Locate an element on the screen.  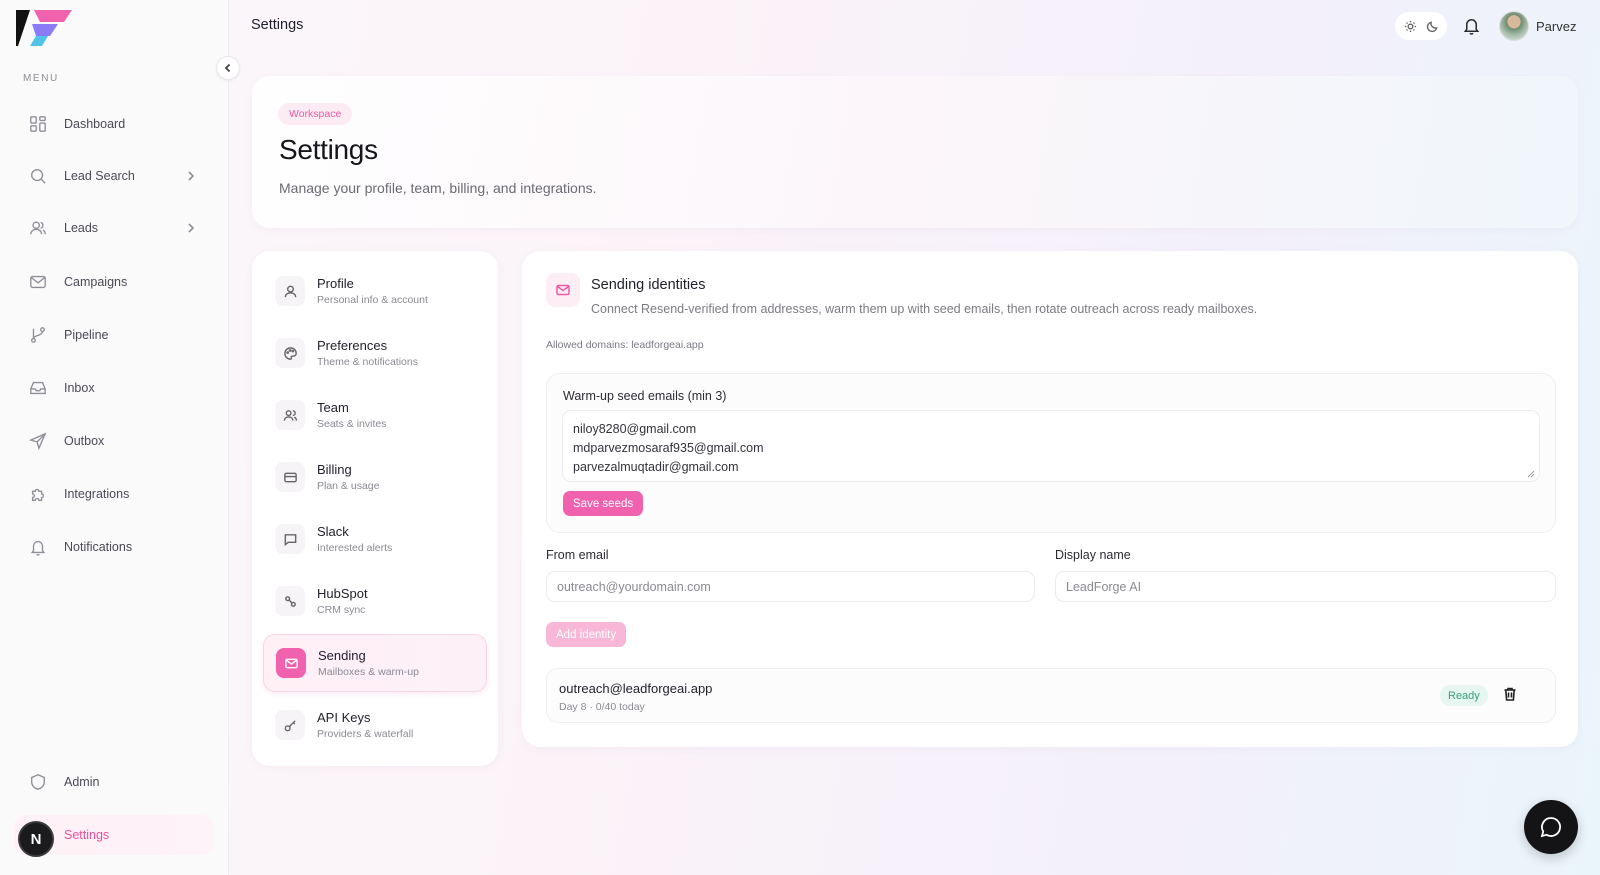
delete-identity-button is located at coordinates (1511, 695).